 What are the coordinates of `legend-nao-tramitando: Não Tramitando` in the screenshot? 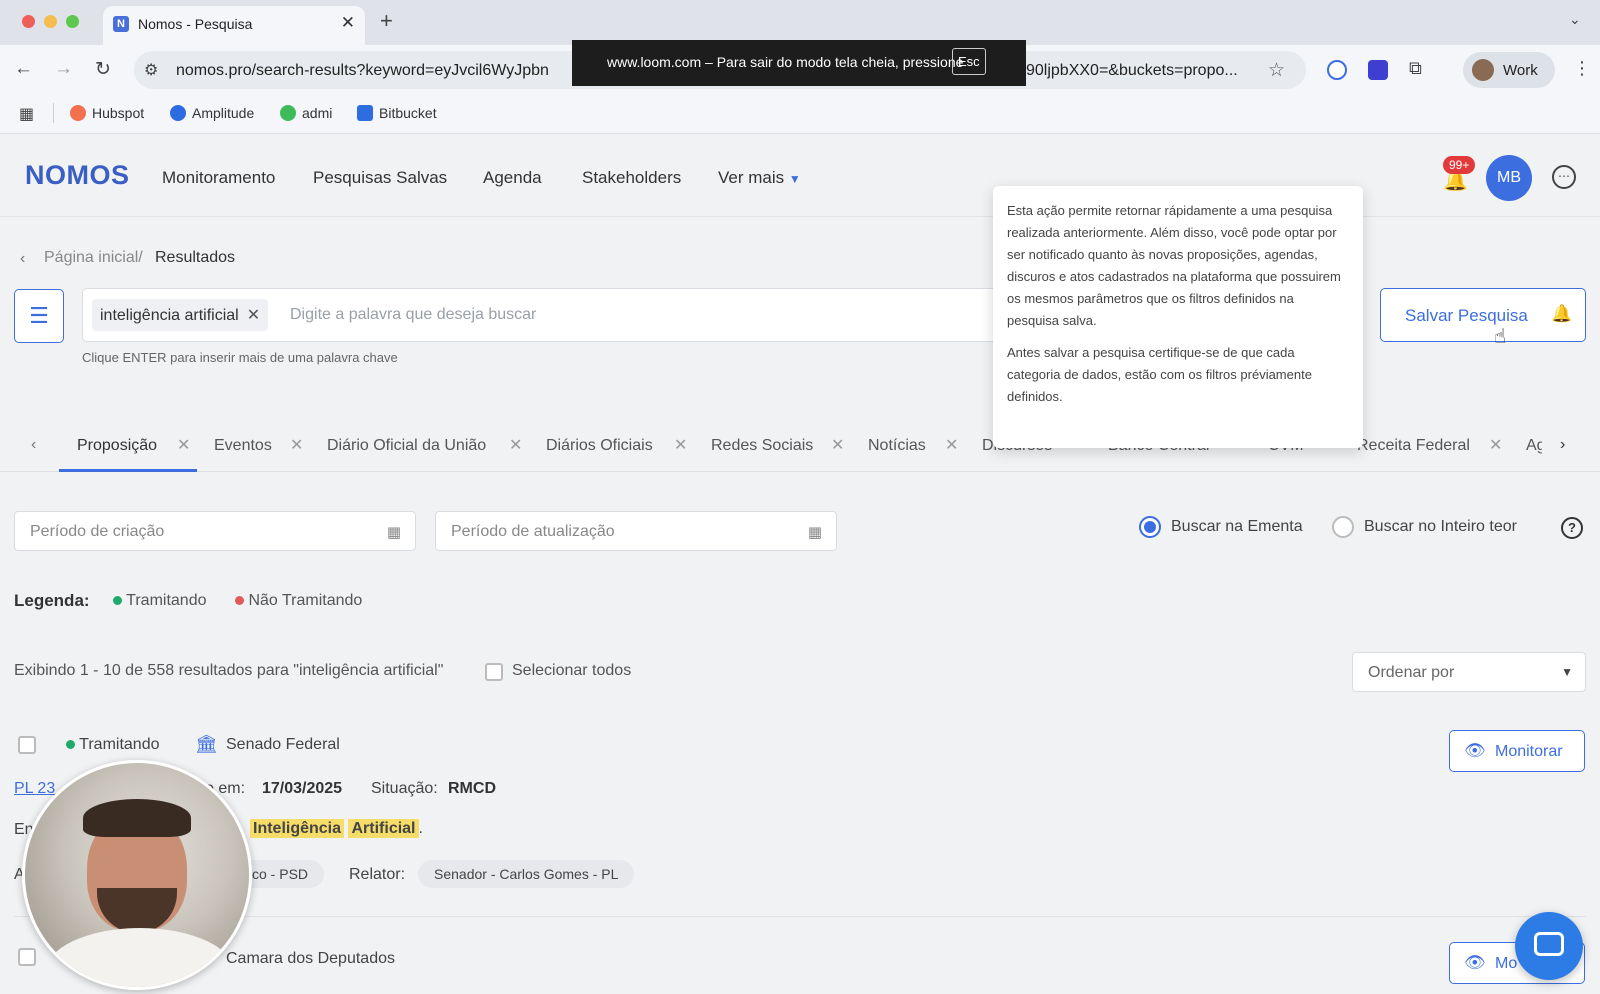 It's located at (298, 601).